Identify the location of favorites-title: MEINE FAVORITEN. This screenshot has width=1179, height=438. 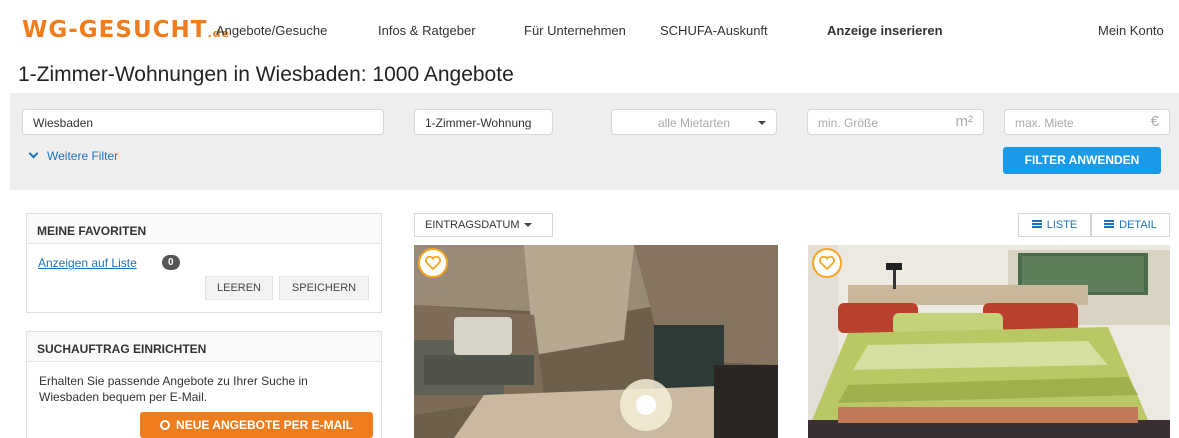
(204, 229).